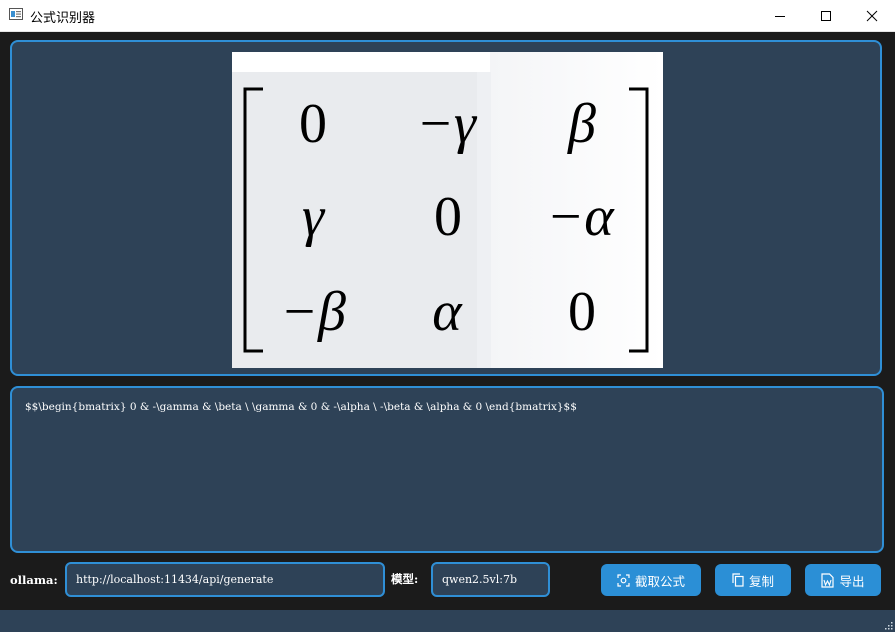 The image size is (895, 632). I want to click on capture-formula-button: 截取公式, so click(651, 580).